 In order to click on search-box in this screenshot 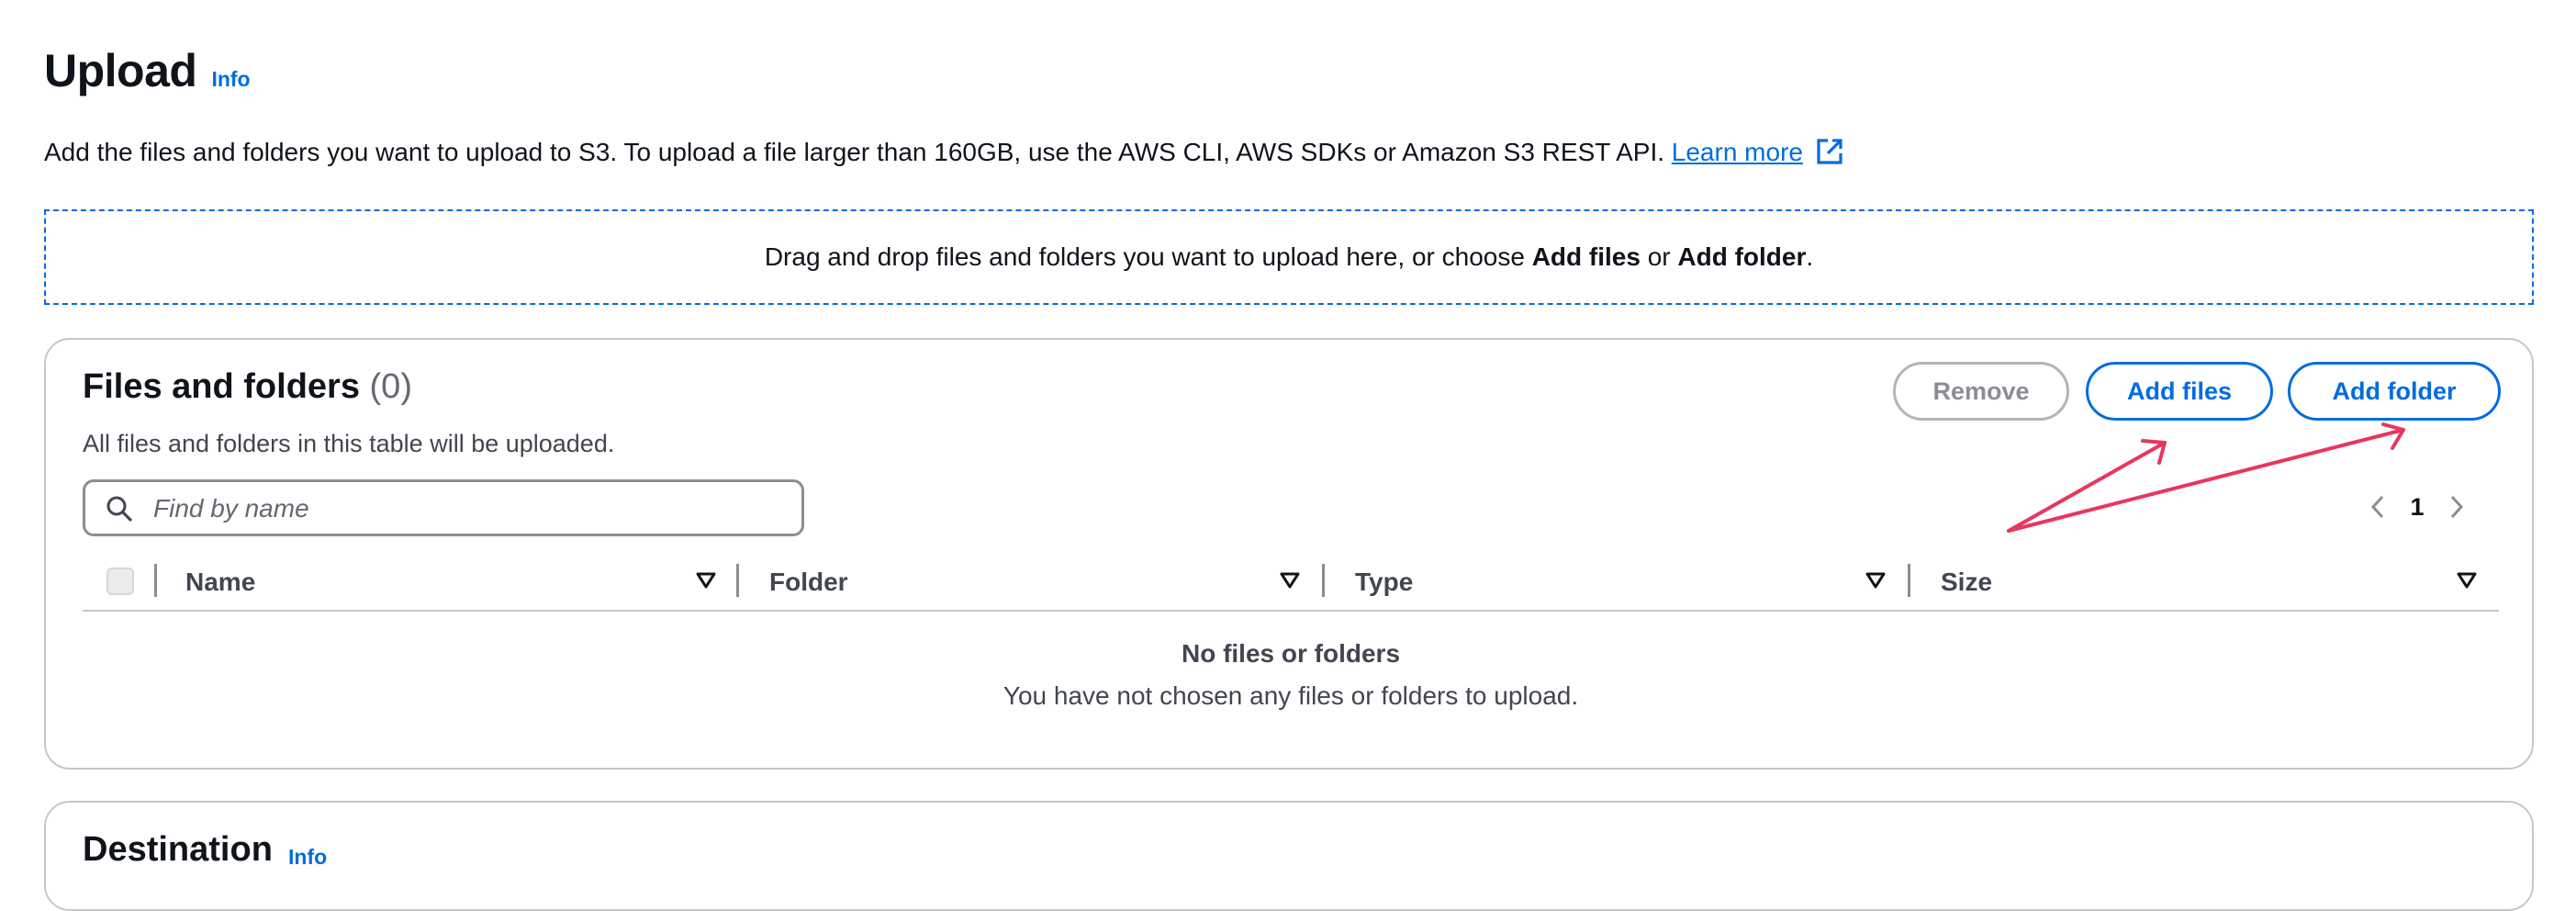, I will do `click(443, 507)`.